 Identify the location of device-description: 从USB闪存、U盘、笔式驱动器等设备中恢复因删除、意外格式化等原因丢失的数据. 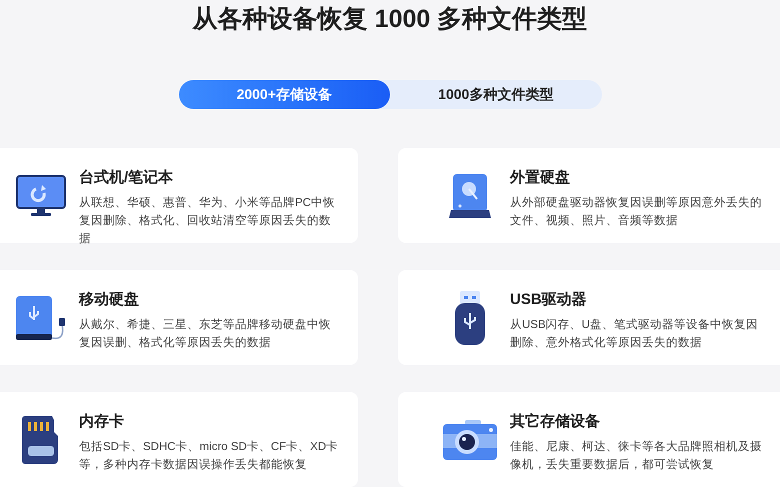
(634, 334).